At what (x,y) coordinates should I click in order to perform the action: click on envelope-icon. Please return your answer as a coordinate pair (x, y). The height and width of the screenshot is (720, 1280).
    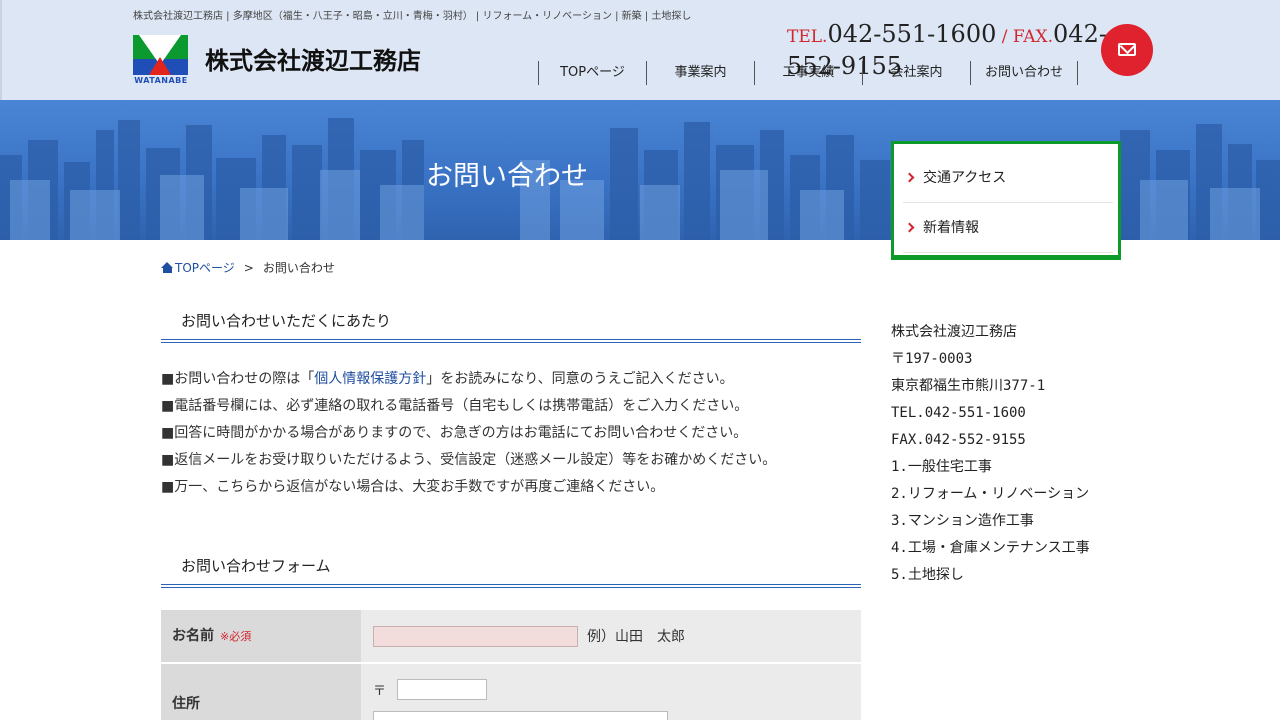
    Looking at the image, I should click on (1127, 49).